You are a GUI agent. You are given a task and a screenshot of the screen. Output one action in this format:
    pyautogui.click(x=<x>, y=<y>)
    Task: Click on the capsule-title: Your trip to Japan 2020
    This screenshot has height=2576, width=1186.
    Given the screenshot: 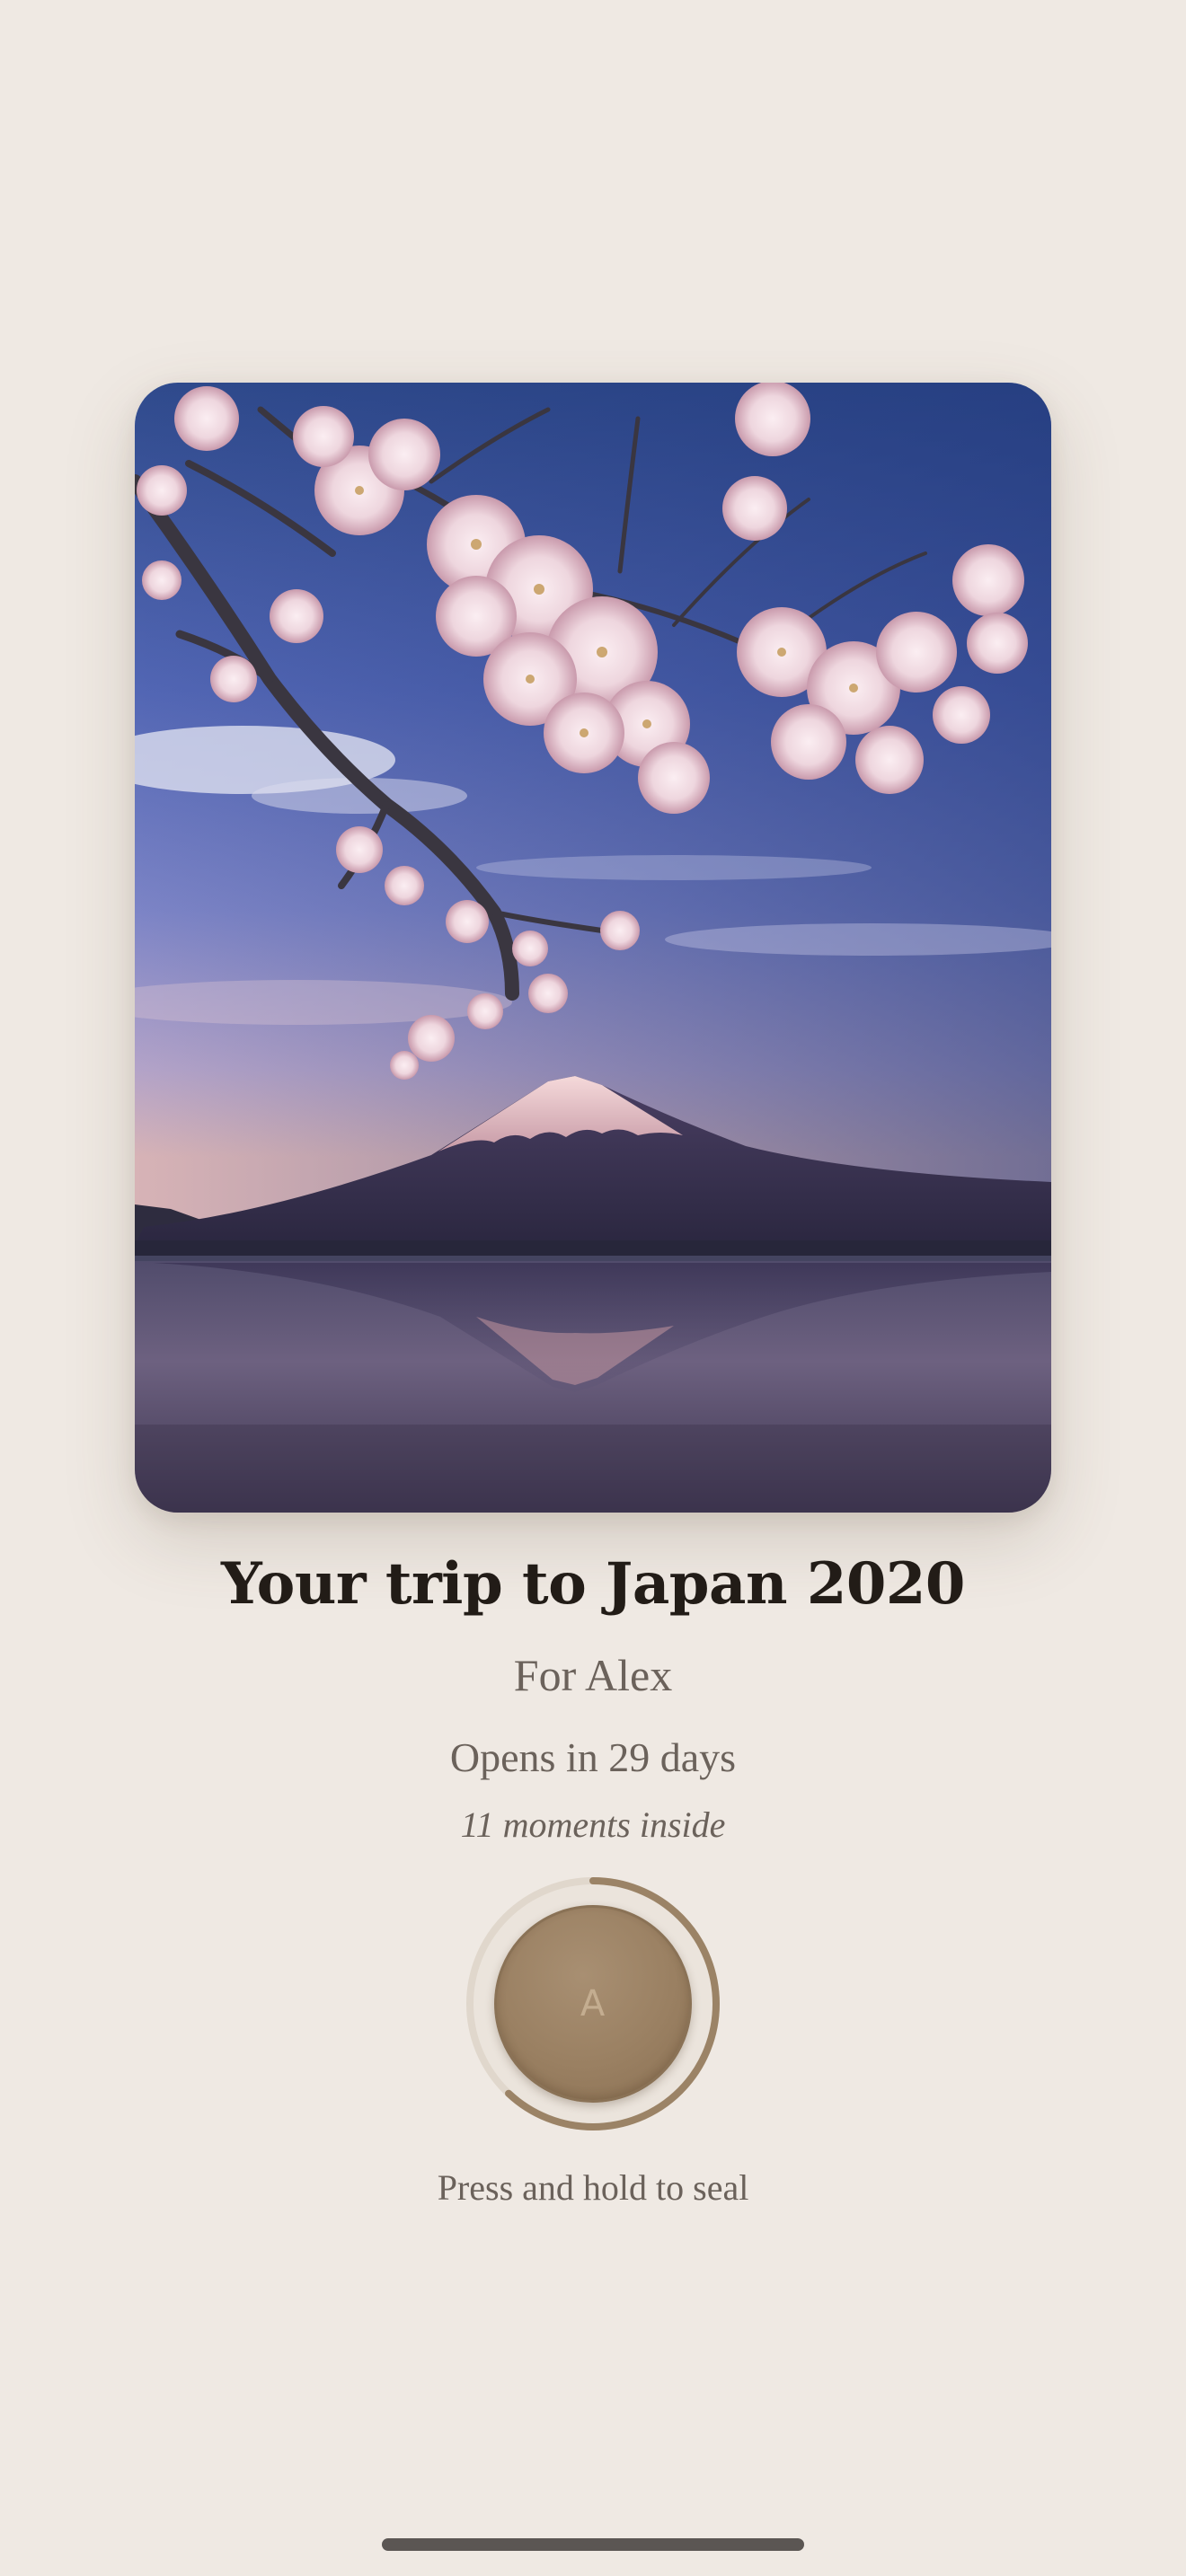 What is the action you would take?
    pyautogui.click(x=593, y=1584)
    